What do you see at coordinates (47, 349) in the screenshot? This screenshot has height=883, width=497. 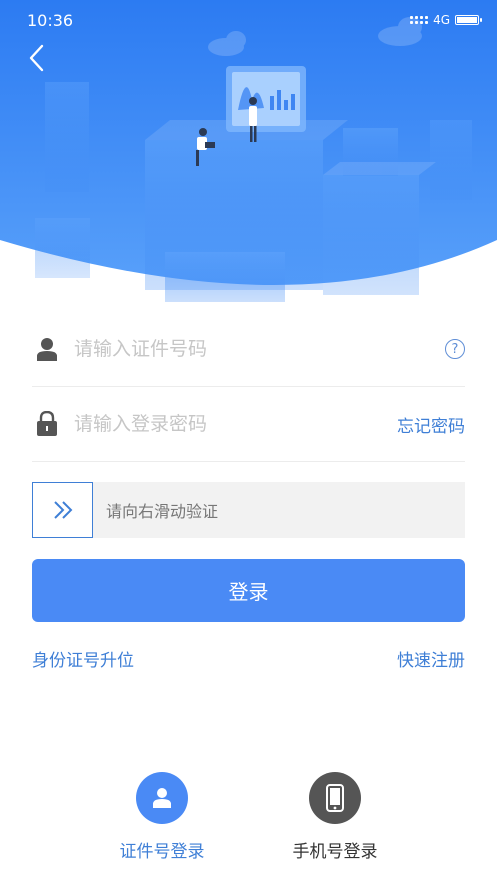 I see `user-icon` at bounding box center [47, 349].